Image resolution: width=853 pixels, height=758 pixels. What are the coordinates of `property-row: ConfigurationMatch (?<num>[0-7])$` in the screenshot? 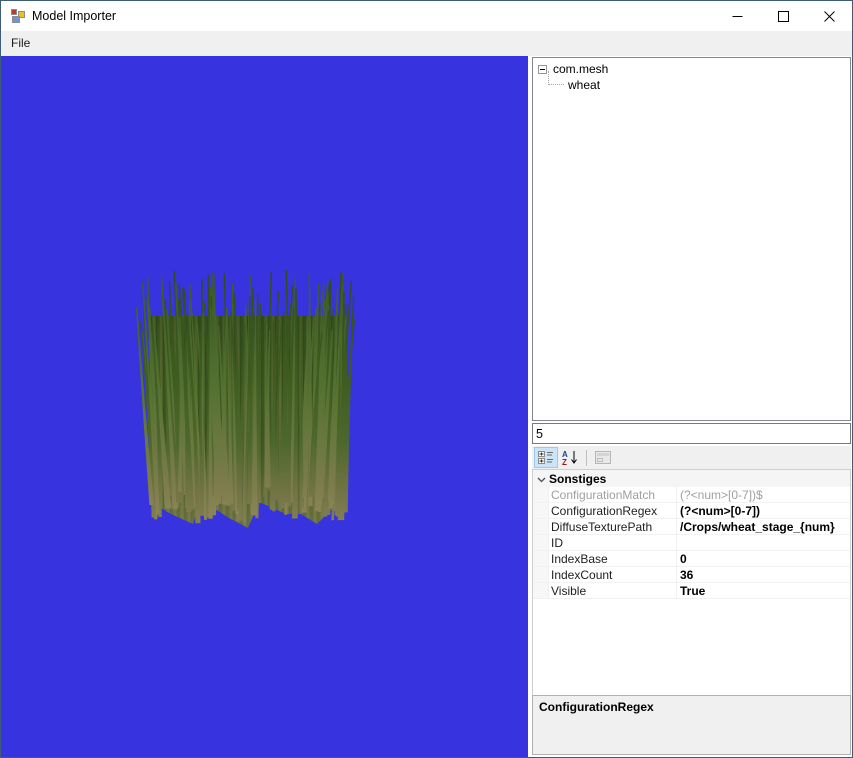 It's located at (691, 495).